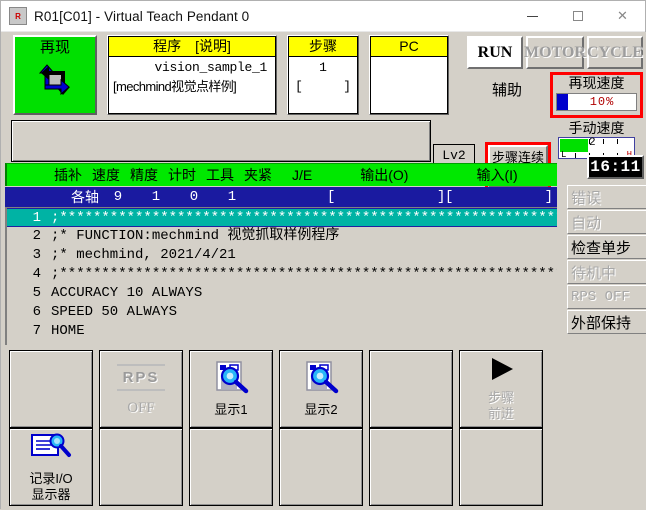 The width and height of the screenshot is (646, 510). I want to click on menu-item-accuracy: 精度, so click(144, 175).